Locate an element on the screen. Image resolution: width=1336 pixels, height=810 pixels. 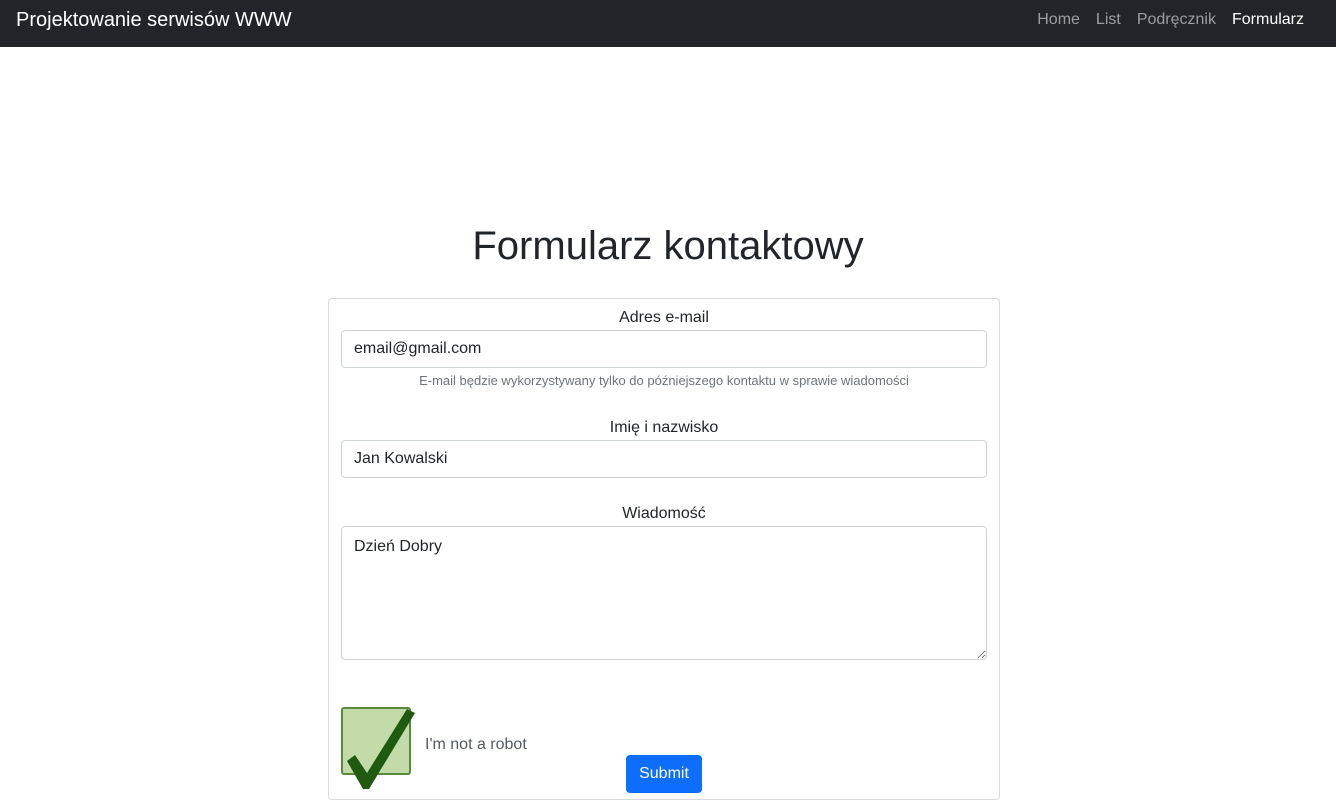
captcha-checkbox is located at coordinates (378, 748).